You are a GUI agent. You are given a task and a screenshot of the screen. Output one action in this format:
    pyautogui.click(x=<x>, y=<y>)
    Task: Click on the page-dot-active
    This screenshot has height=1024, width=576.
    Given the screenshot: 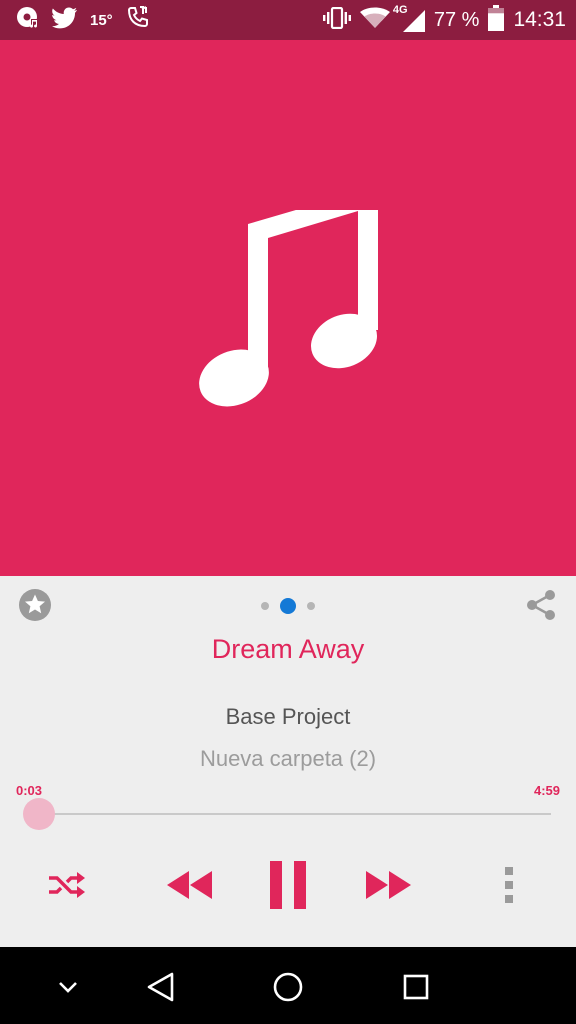 What is the action you would take?
    pyautogui.click(x=288, y=606)
    